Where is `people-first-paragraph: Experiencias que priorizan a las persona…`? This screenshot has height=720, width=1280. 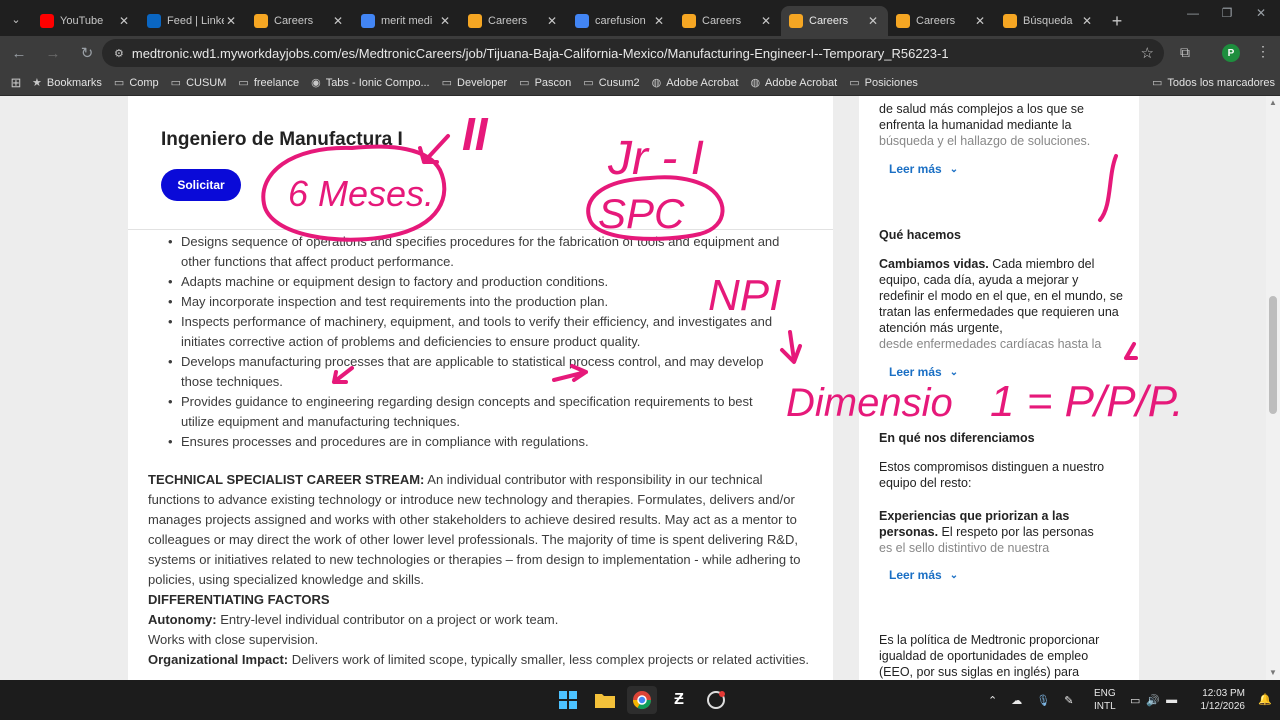 people-first-paragraph: Experiencias que priorizan a las persona… is located at coordinates (986, 532).